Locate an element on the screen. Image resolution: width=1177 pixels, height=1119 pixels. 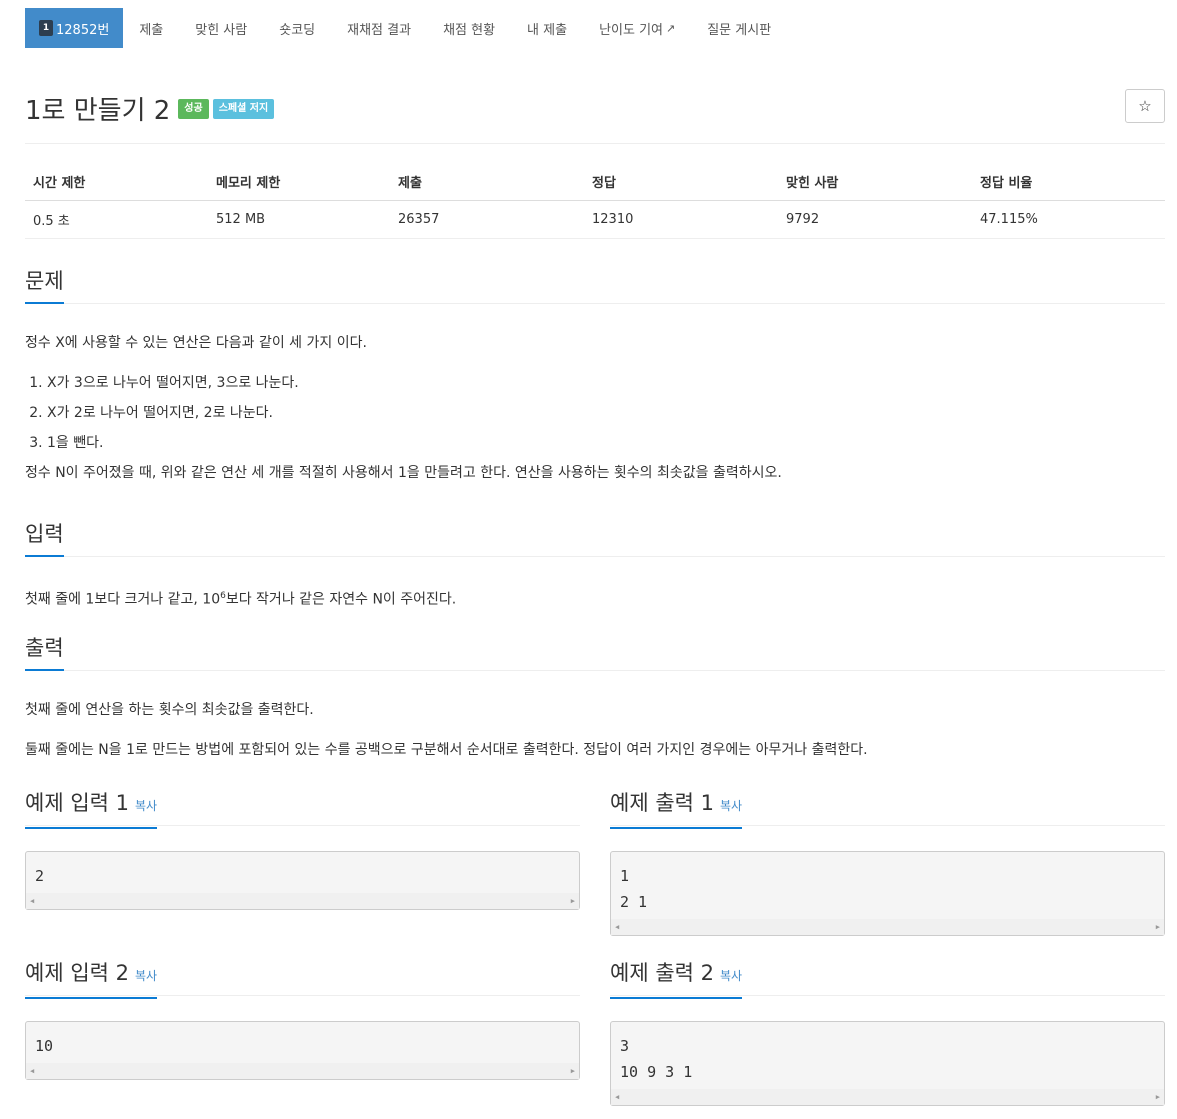
nav-solved-users-label: 맞힌 사람 is located at coordinates (221, 30).